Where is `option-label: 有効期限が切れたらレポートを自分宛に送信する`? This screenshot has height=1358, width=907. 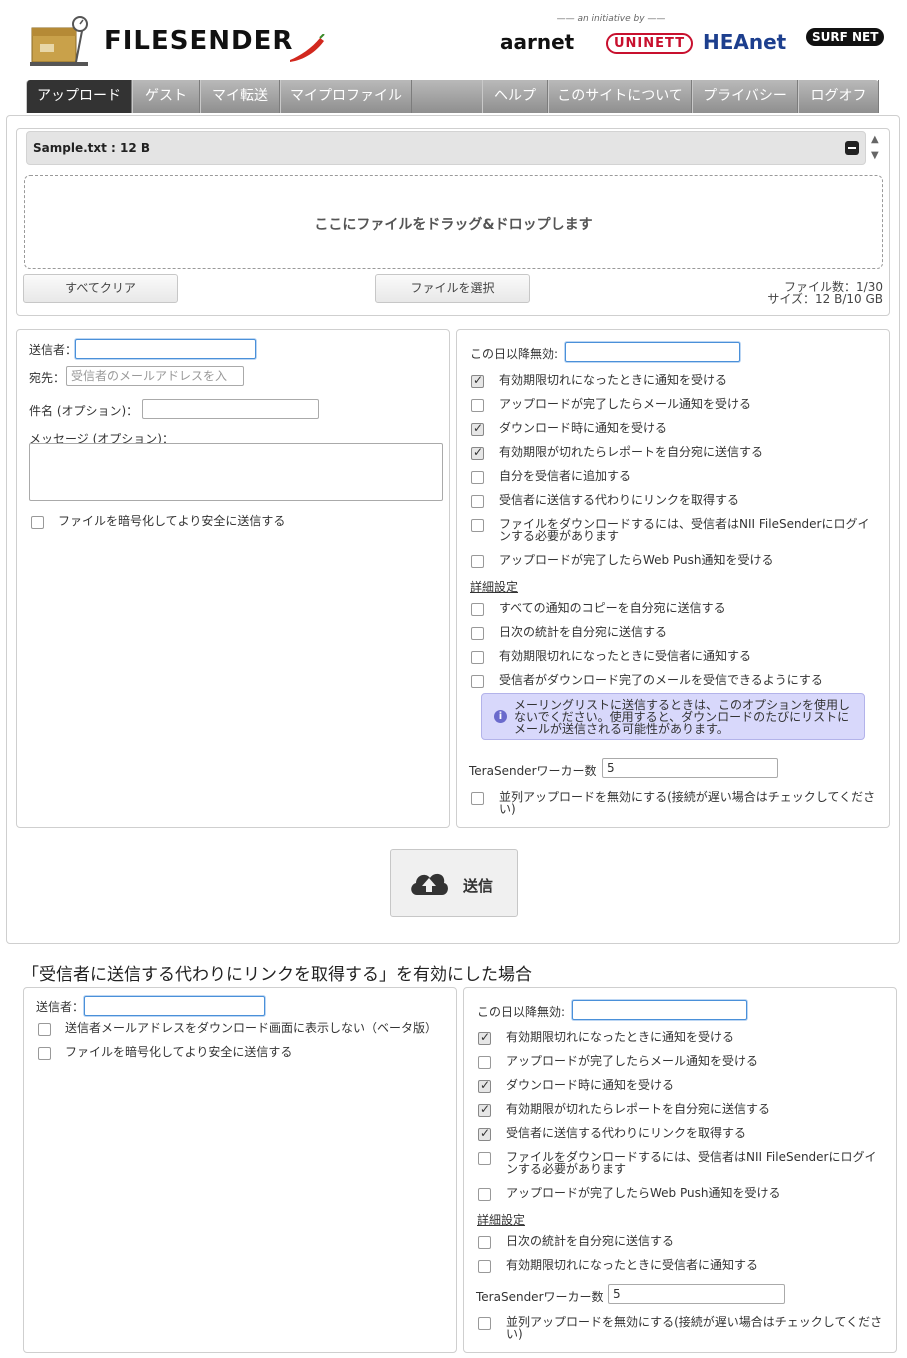
option-label: 有効期限が切れたらレポートを自分宛に送信する is located at coordinates (631, 452).